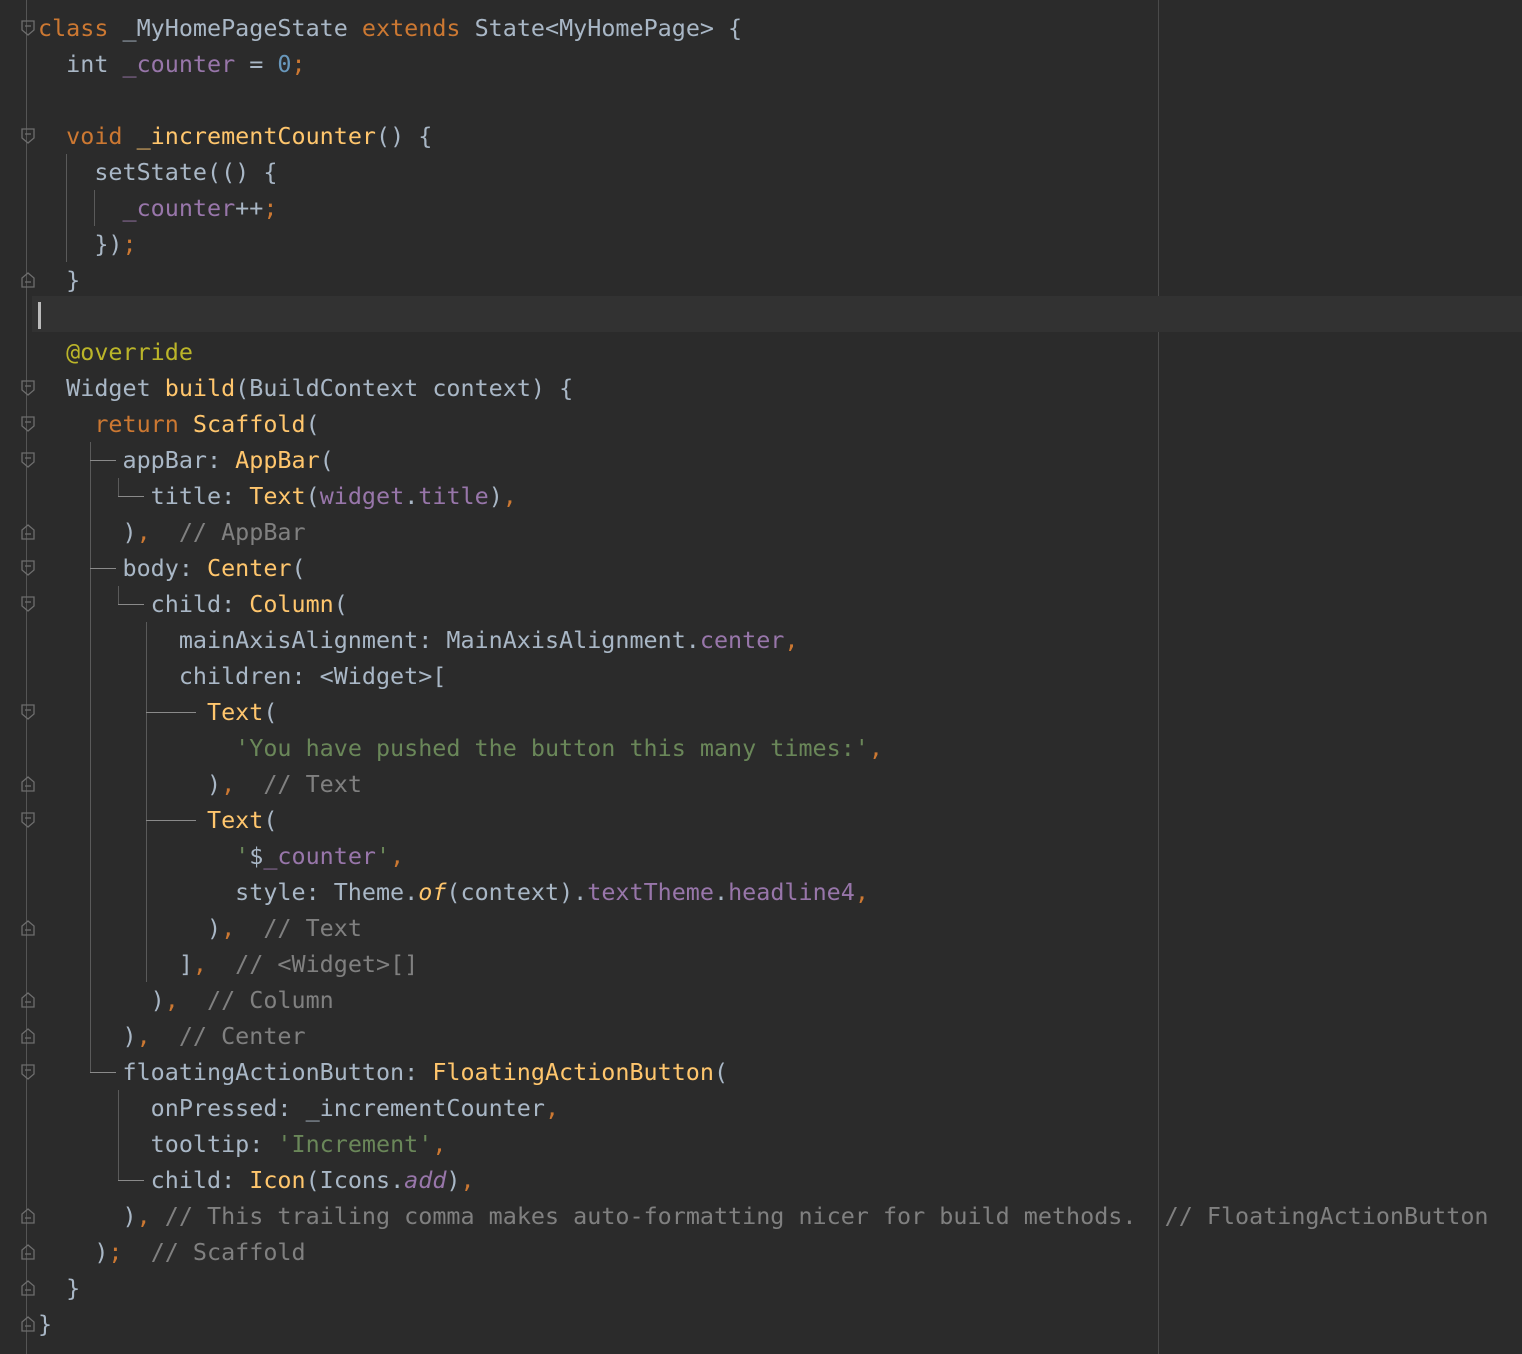 The image size is (1522, 1354). Describe the element at coordinates (80, 28) in the screenshot. I see `code-token: class` at that location.